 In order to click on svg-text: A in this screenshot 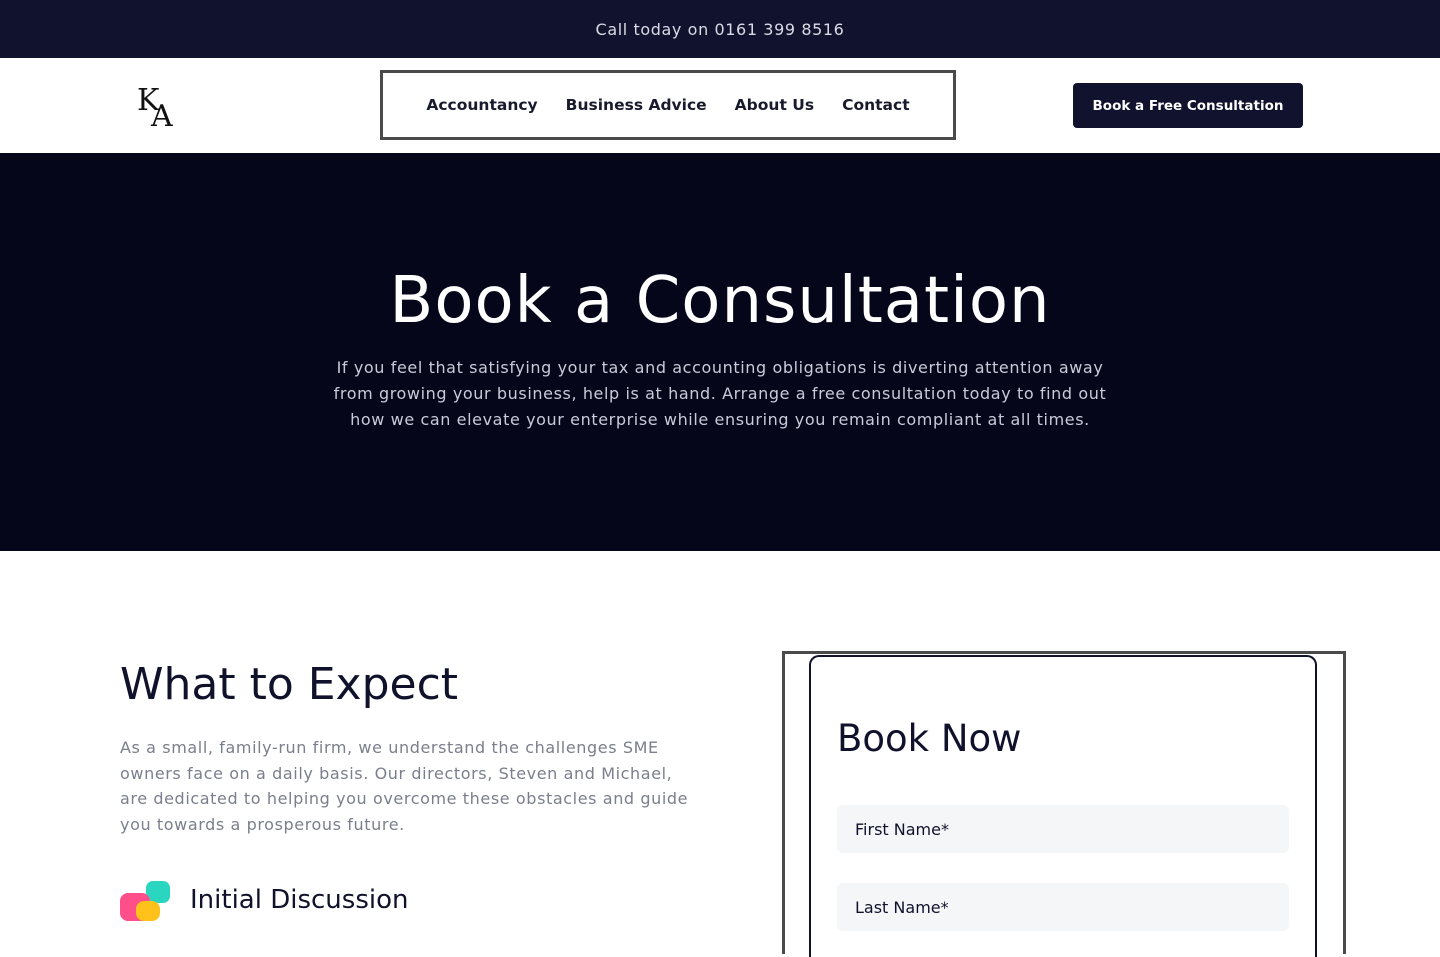, I will do `click(161, 115)`.